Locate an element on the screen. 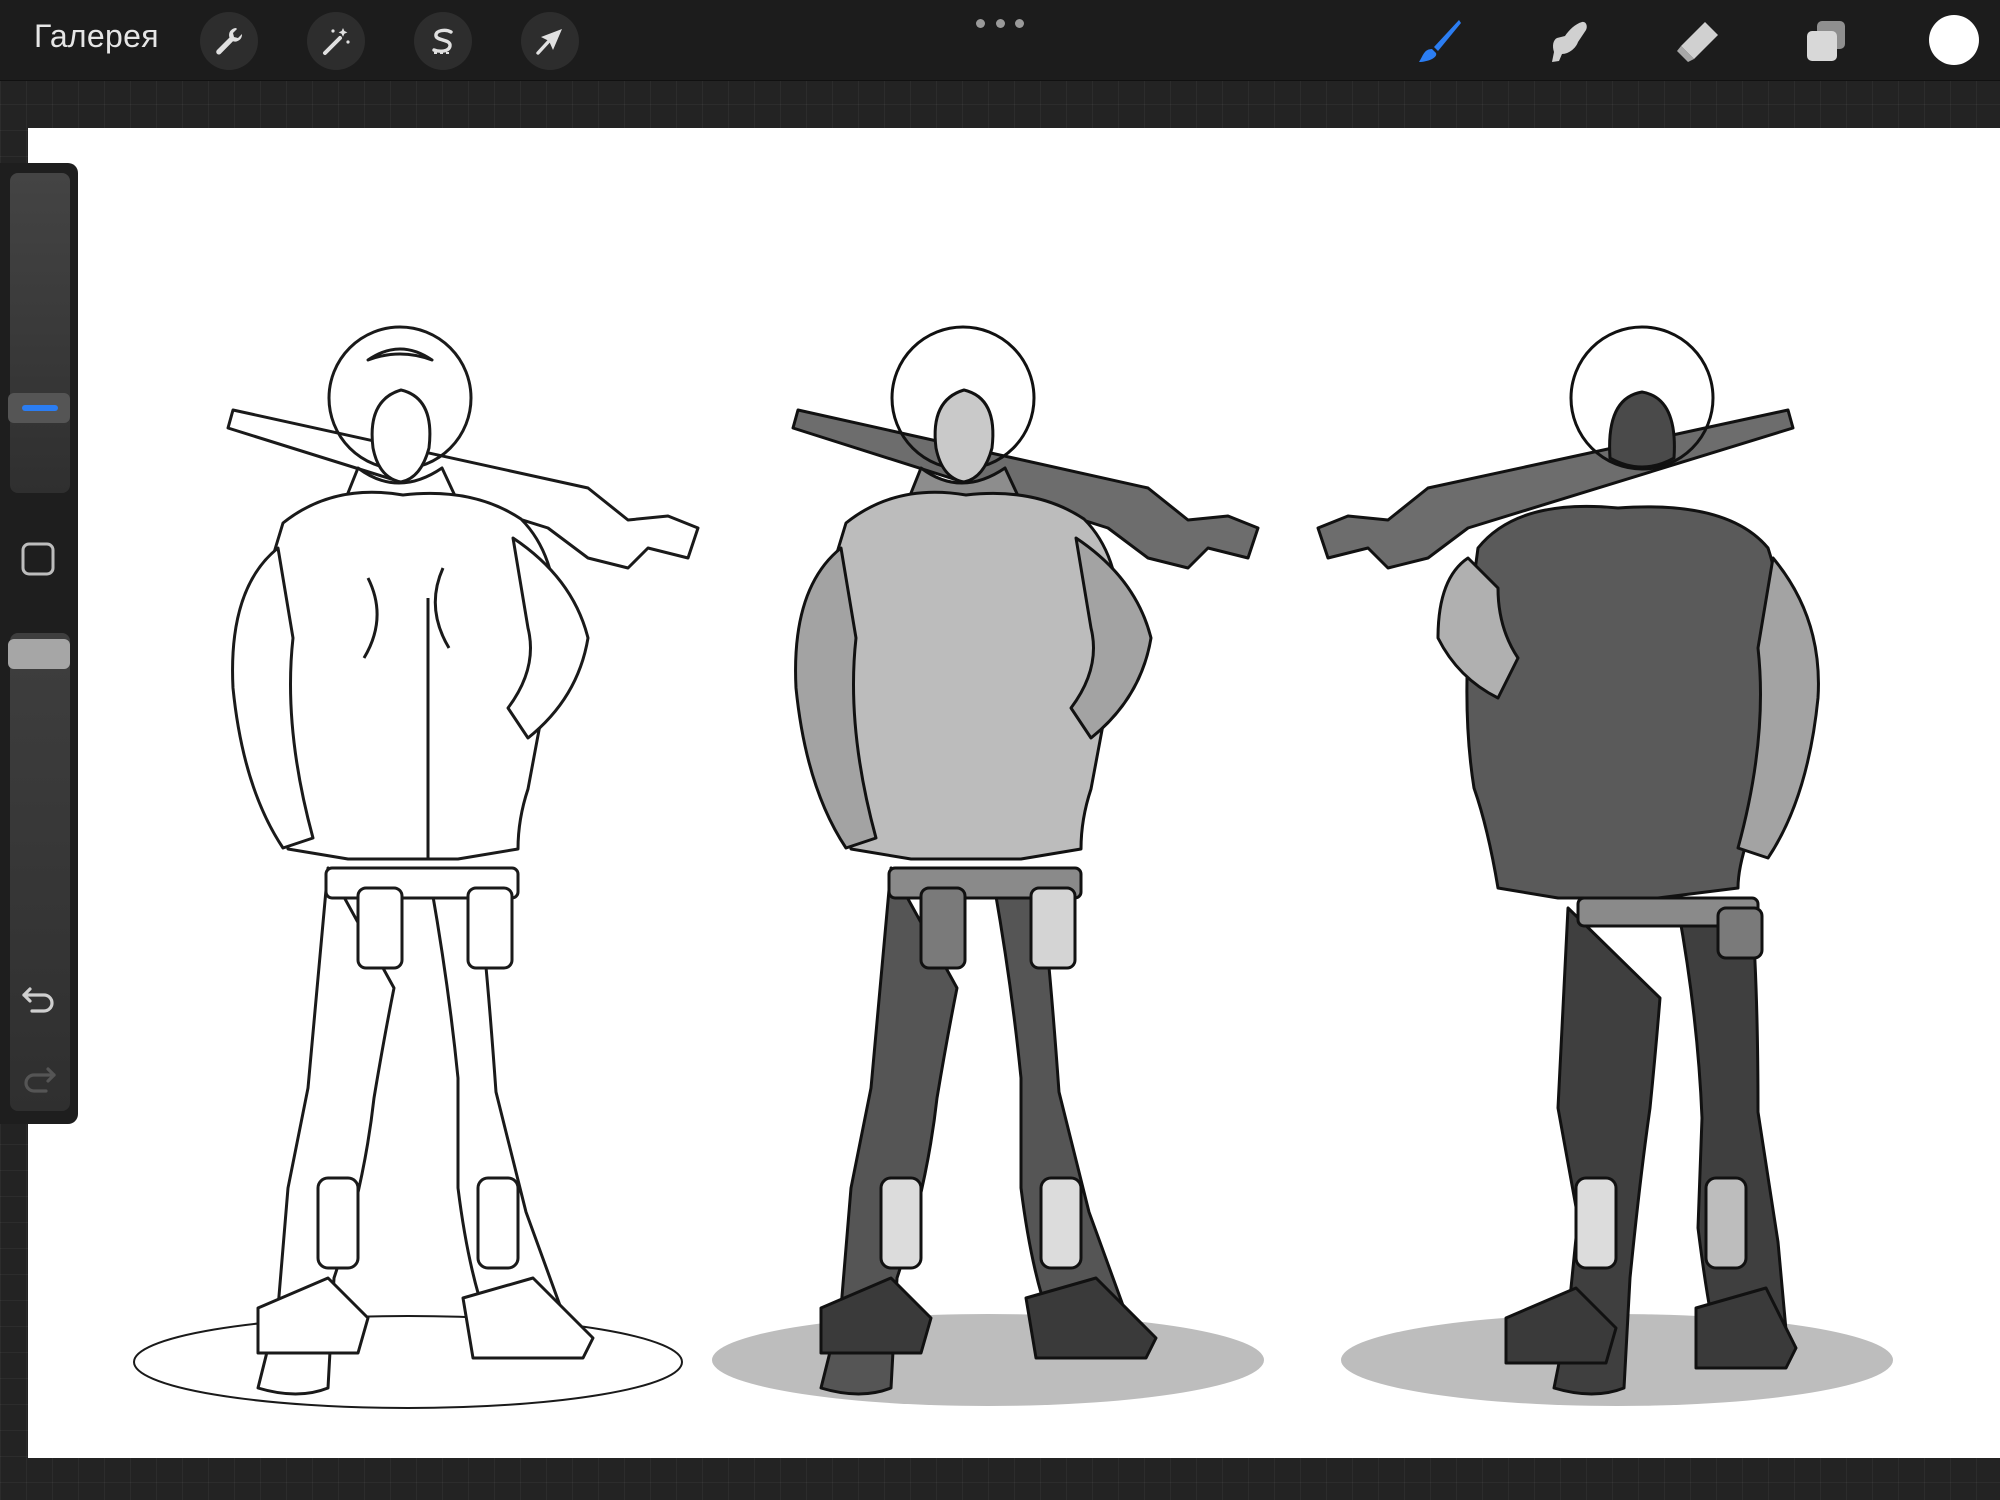  brush-size-handle is located at coordinates (39, 408).